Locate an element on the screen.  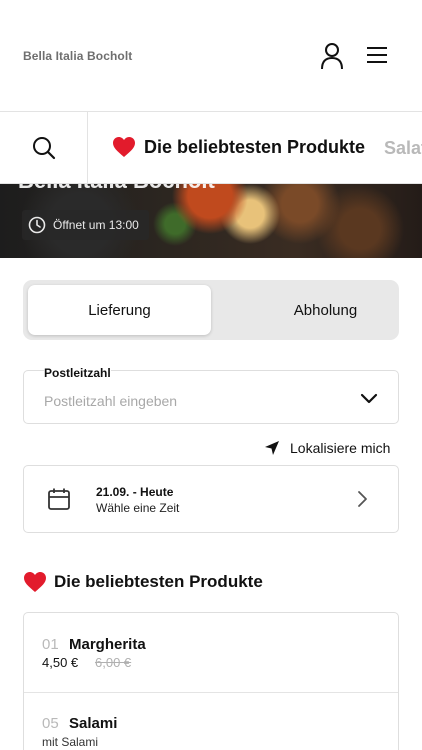
category-search-button is located at coordinates (44, 147).